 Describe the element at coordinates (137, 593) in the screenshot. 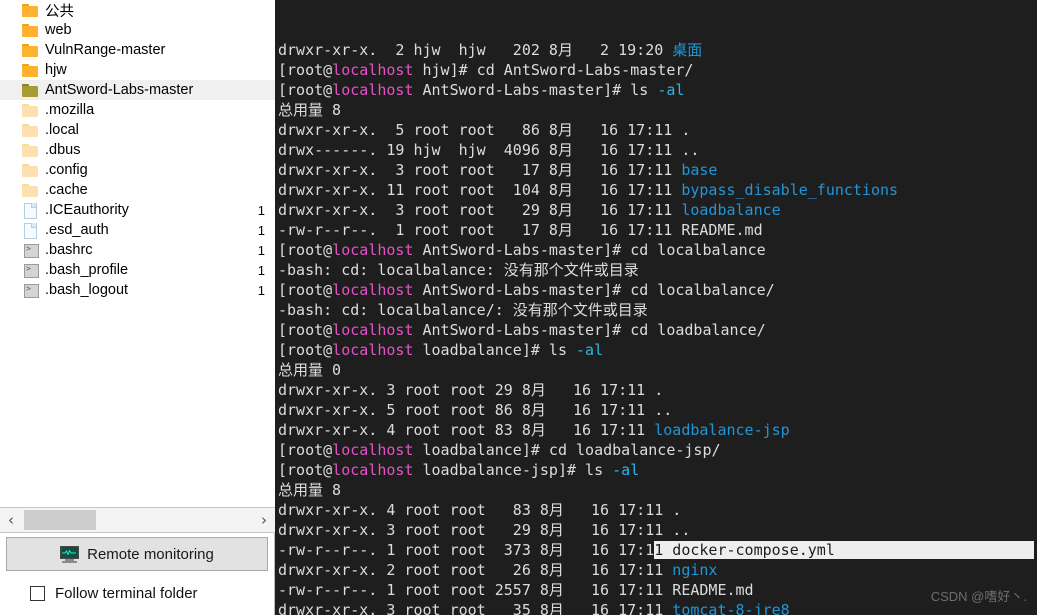

I see `follow-terminal-folder-row: Follow terminal folder` at that location.